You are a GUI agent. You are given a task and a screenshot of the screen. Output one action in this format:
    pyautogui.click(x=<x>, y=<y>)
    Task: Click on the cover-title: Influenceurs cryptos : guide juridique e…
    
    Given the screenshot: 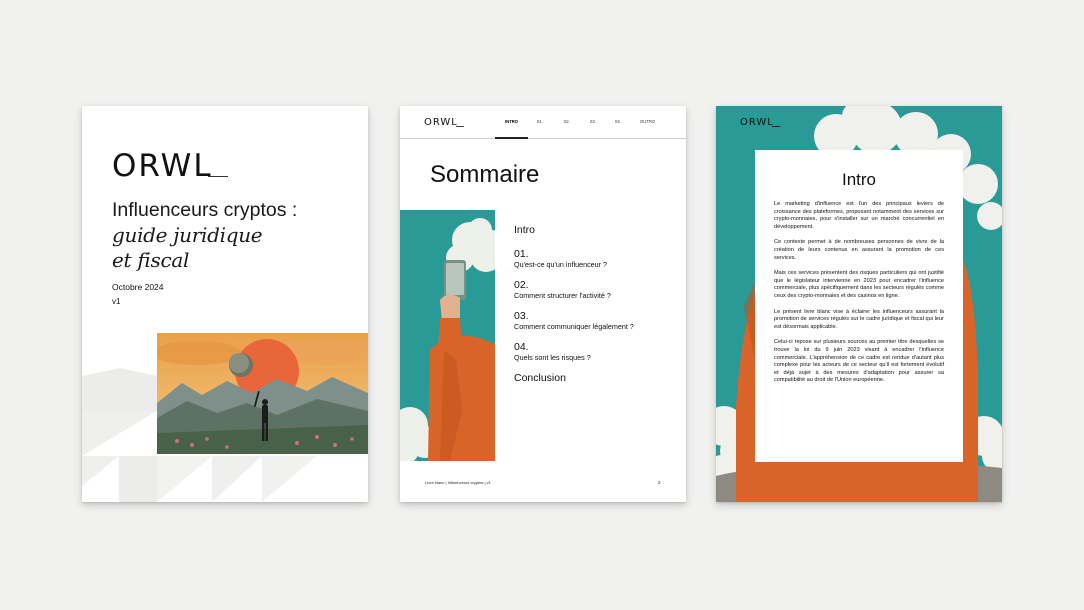 What is the action you would take?
    pyautogui.click(x=204, y=235)
    